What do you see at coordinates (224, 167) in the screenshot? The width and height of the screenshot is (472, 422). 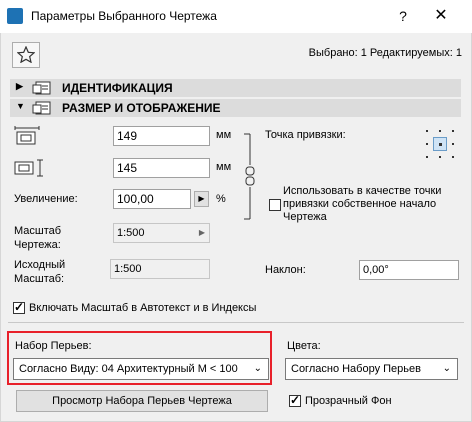 I see `height-unit: мм` at bounding box center [224, 167].